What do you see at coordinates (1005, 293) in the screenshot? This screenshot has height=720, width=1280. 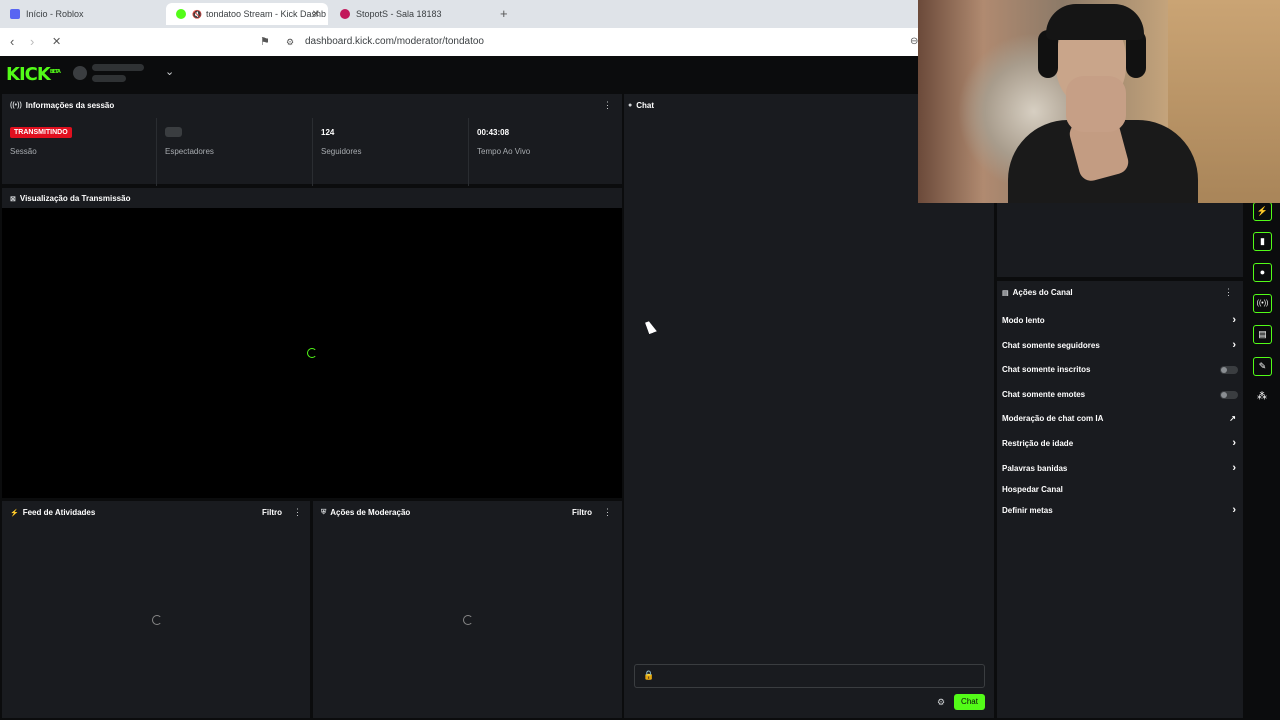 I see `channel-actions-icon: ▤` at bounding box center [1005, 293].